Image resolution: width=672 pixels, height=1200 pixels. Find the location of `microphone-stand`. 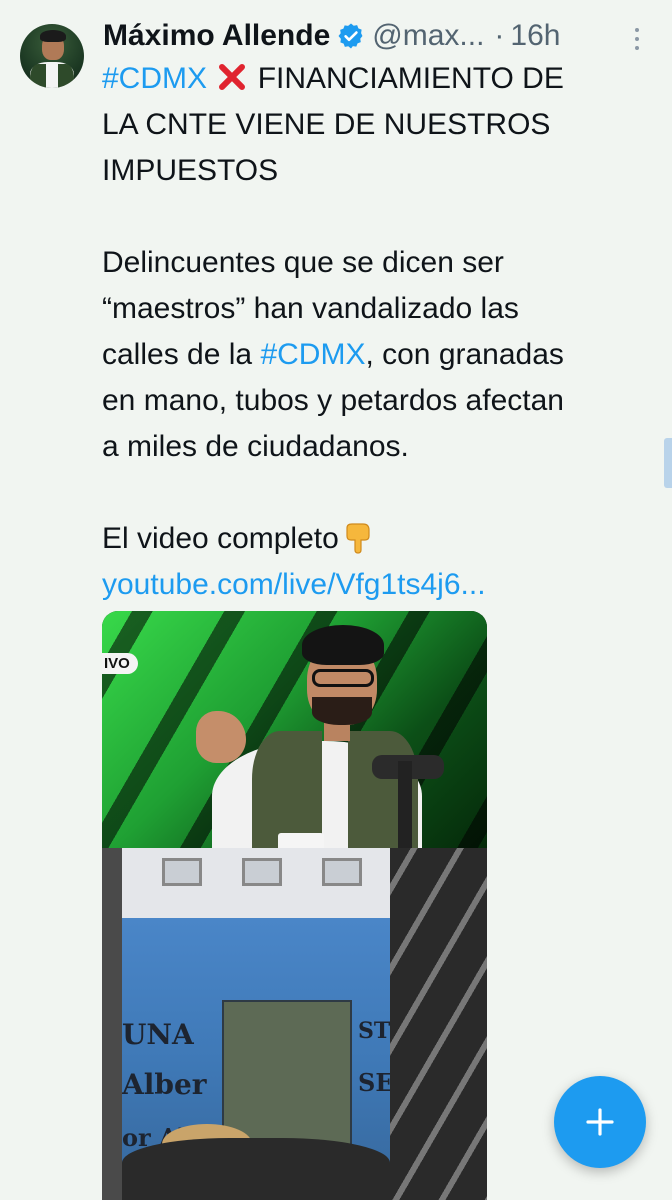

microphone-stand is located at coordinates (405, 804).